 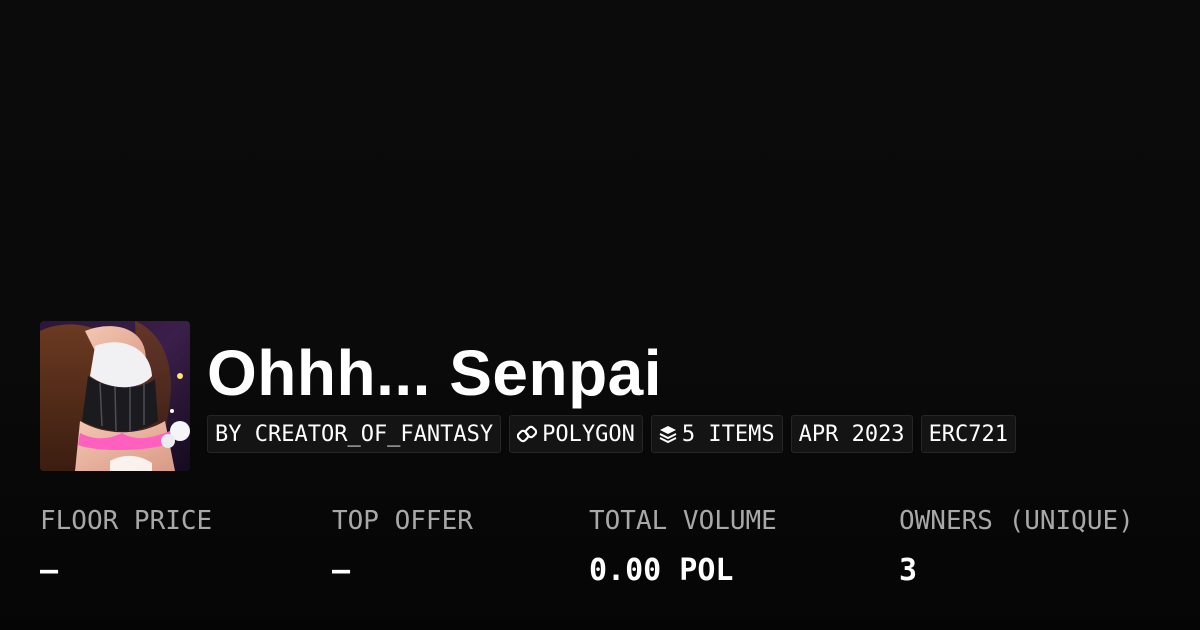 I want to click on date-label: APR 2023, so click(x=851, y=434).